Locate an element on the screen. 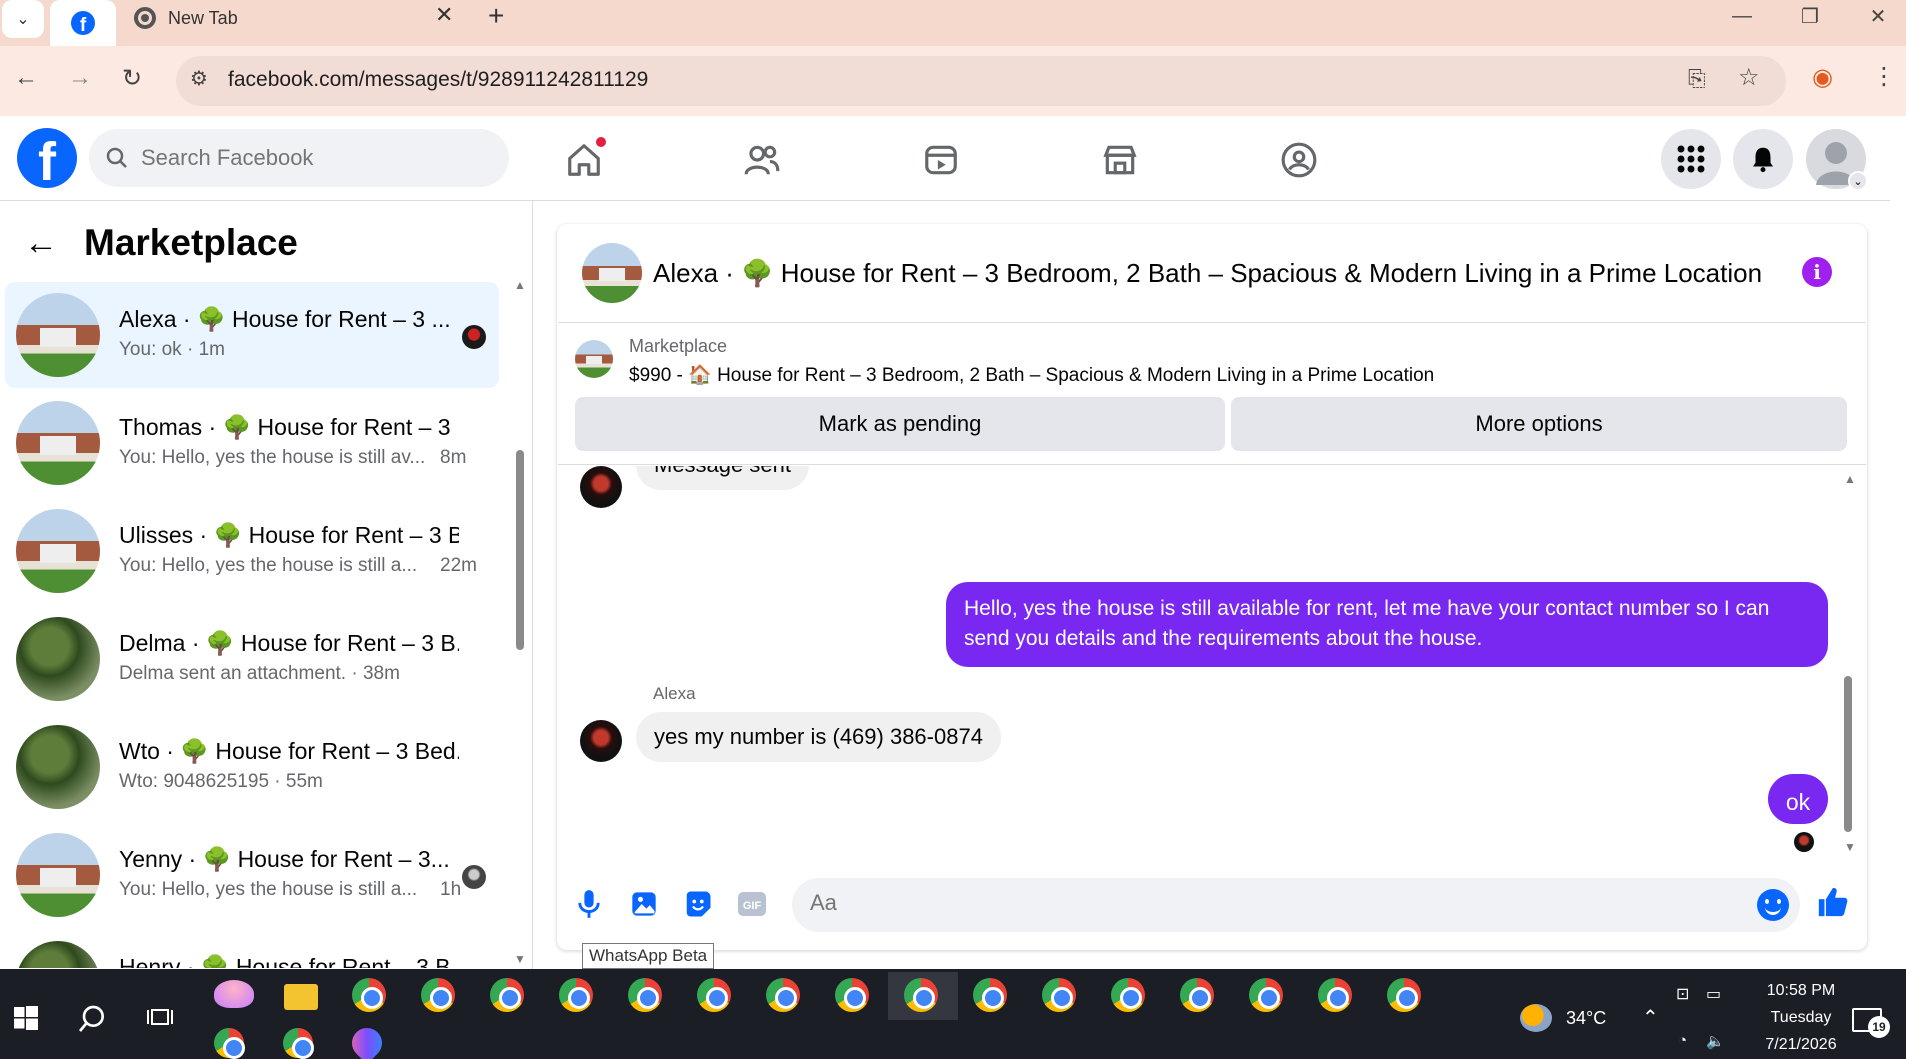 The image size is (1906, 1059). tray-device-icon: ⊡ is located at coordinates (1682, 994).